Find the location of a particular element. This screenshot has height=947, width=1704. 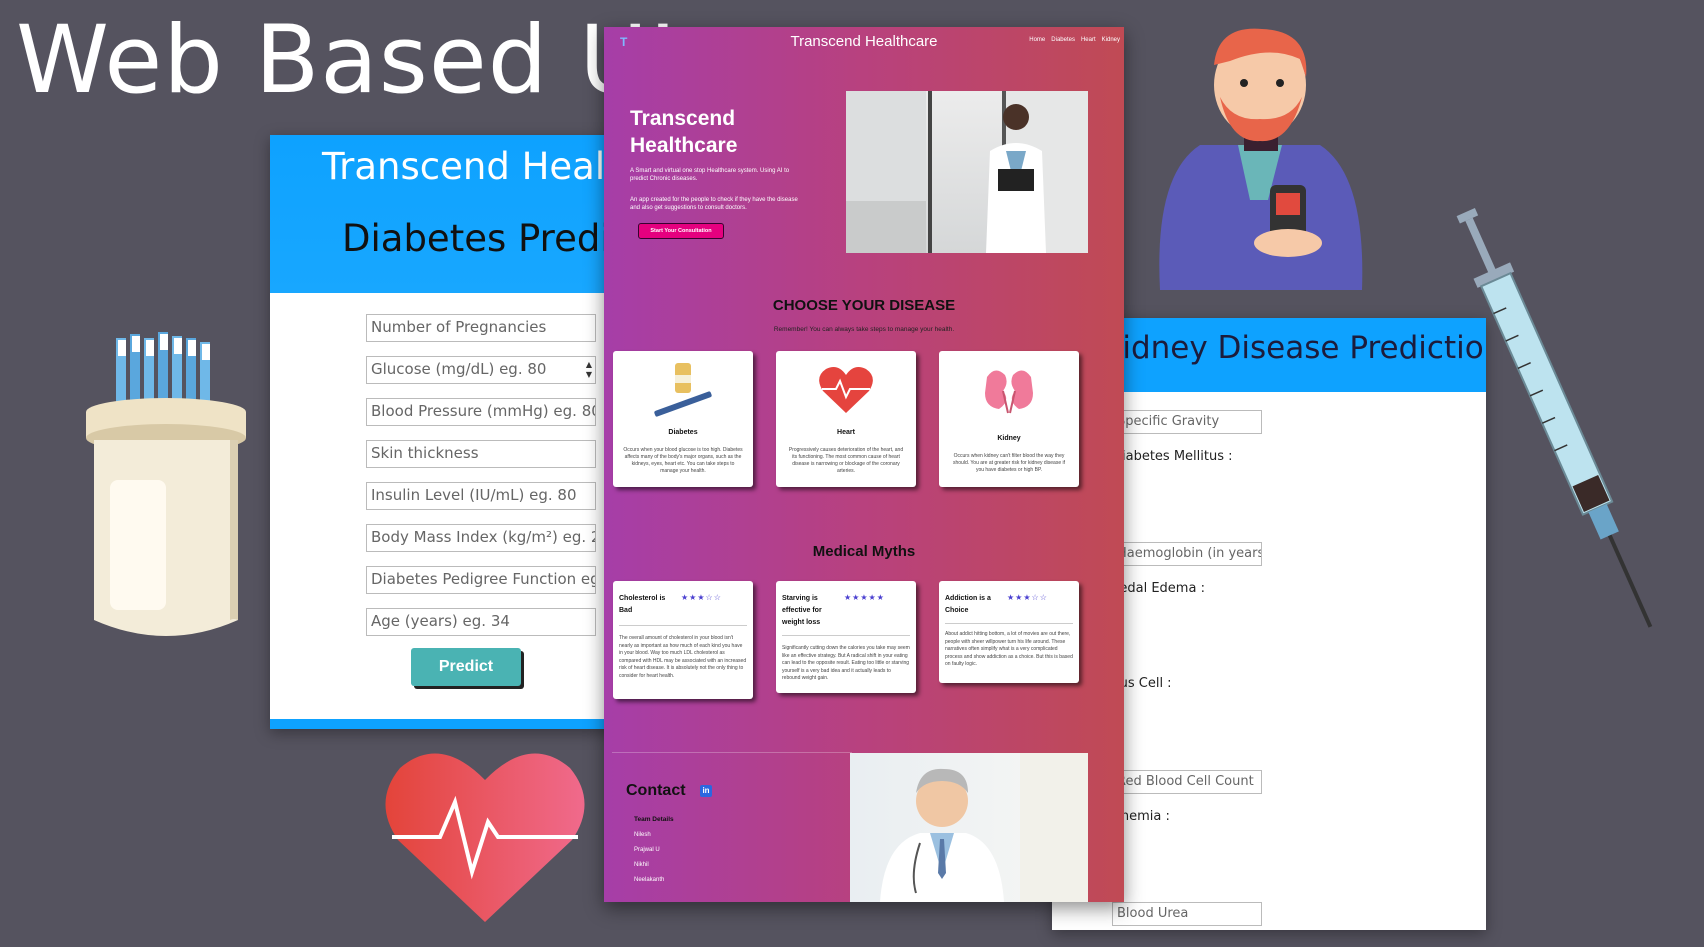

test-strip-bottle-icon is located at coordinates (166, 484).